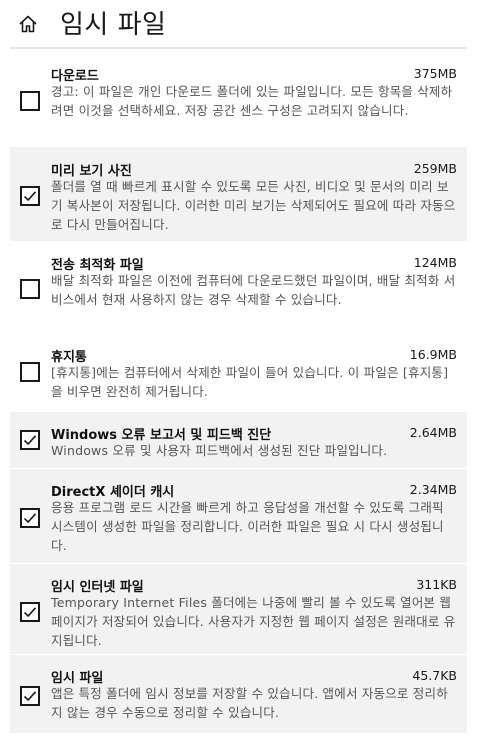  What do you see at coordinates (435, 73) in the screenshot?
I see `downloads-size: 375MB` at bounding box center [435, 73].